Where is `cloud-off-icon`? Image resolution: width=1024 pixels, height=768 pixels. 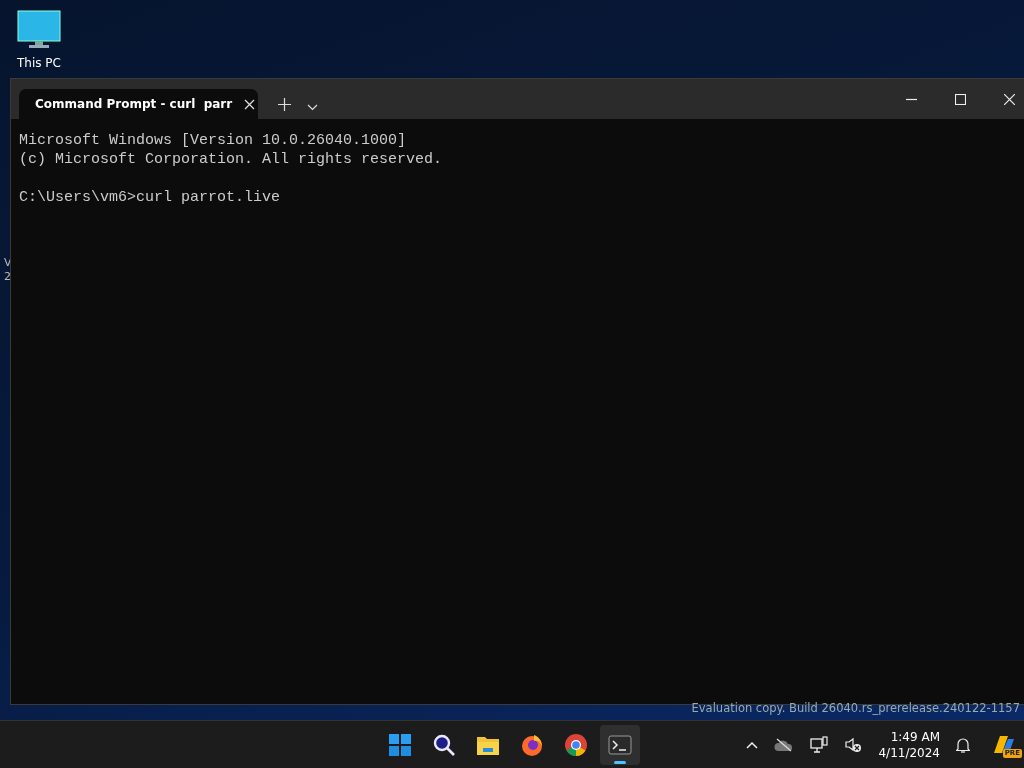 cloud-off-icon is located at coordinates (784, 745).